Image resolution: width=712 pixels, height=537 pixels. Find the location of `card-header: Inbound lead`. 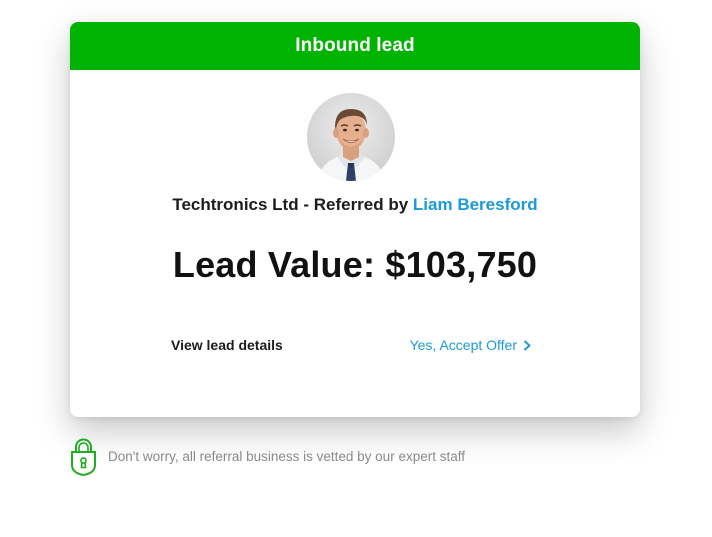

card-header: Inbound lead is located at coordinates (355, 46).